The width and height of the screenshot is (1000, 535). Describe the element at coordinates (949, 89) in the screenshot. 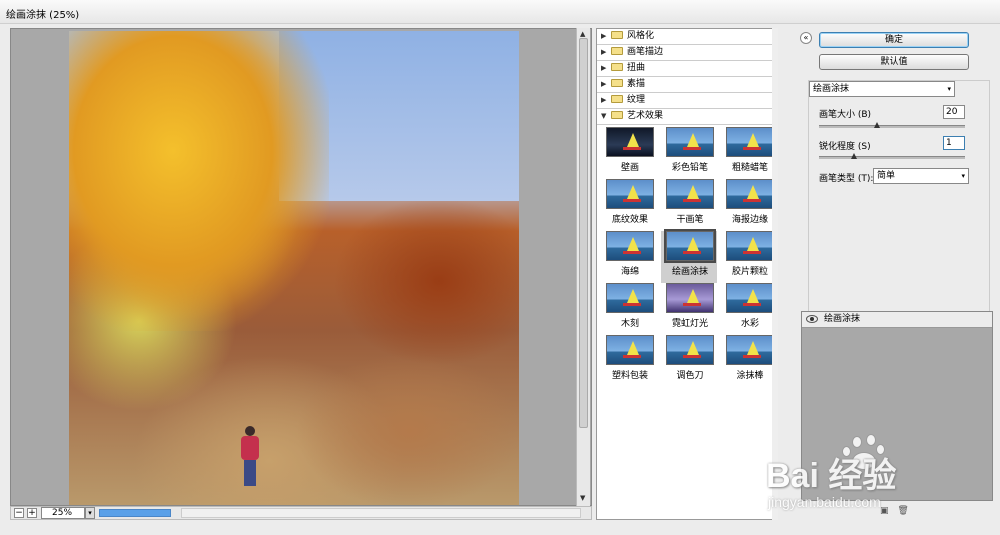

I see `chevron-down-icon: ▾` at that location.